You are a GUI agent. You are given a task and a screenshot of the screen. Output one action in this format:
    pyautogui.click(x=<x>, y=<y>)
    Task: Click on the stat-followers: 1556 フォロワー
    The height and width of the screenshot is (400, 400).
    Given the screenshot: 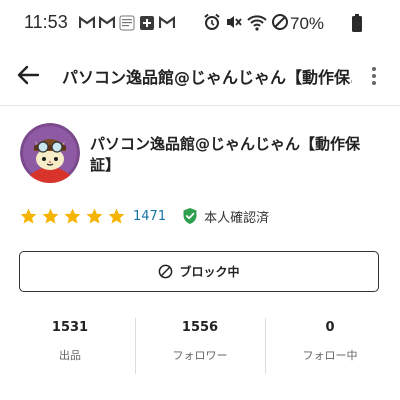 What is the action you would take?
    pyautogui.click(x=200, y=341)
    